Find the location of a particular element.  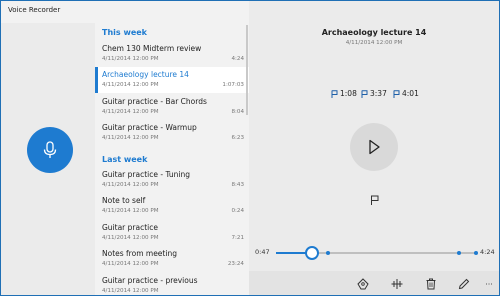

recording-duration: 4:24 is located at coordinates (237, 59).